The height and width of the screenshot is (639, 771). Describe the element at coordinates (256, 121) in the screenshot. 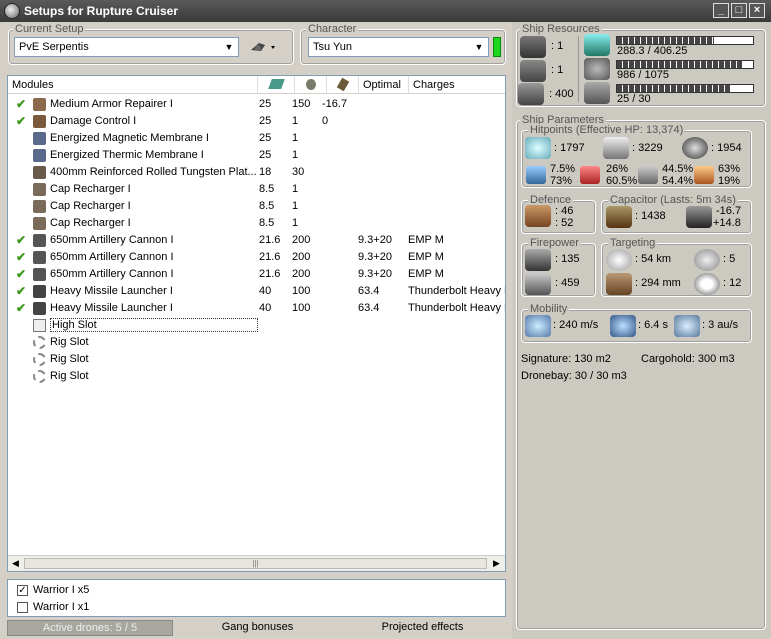

I see `table-row: ✔ Damage Control I 25 1 0` at that location.